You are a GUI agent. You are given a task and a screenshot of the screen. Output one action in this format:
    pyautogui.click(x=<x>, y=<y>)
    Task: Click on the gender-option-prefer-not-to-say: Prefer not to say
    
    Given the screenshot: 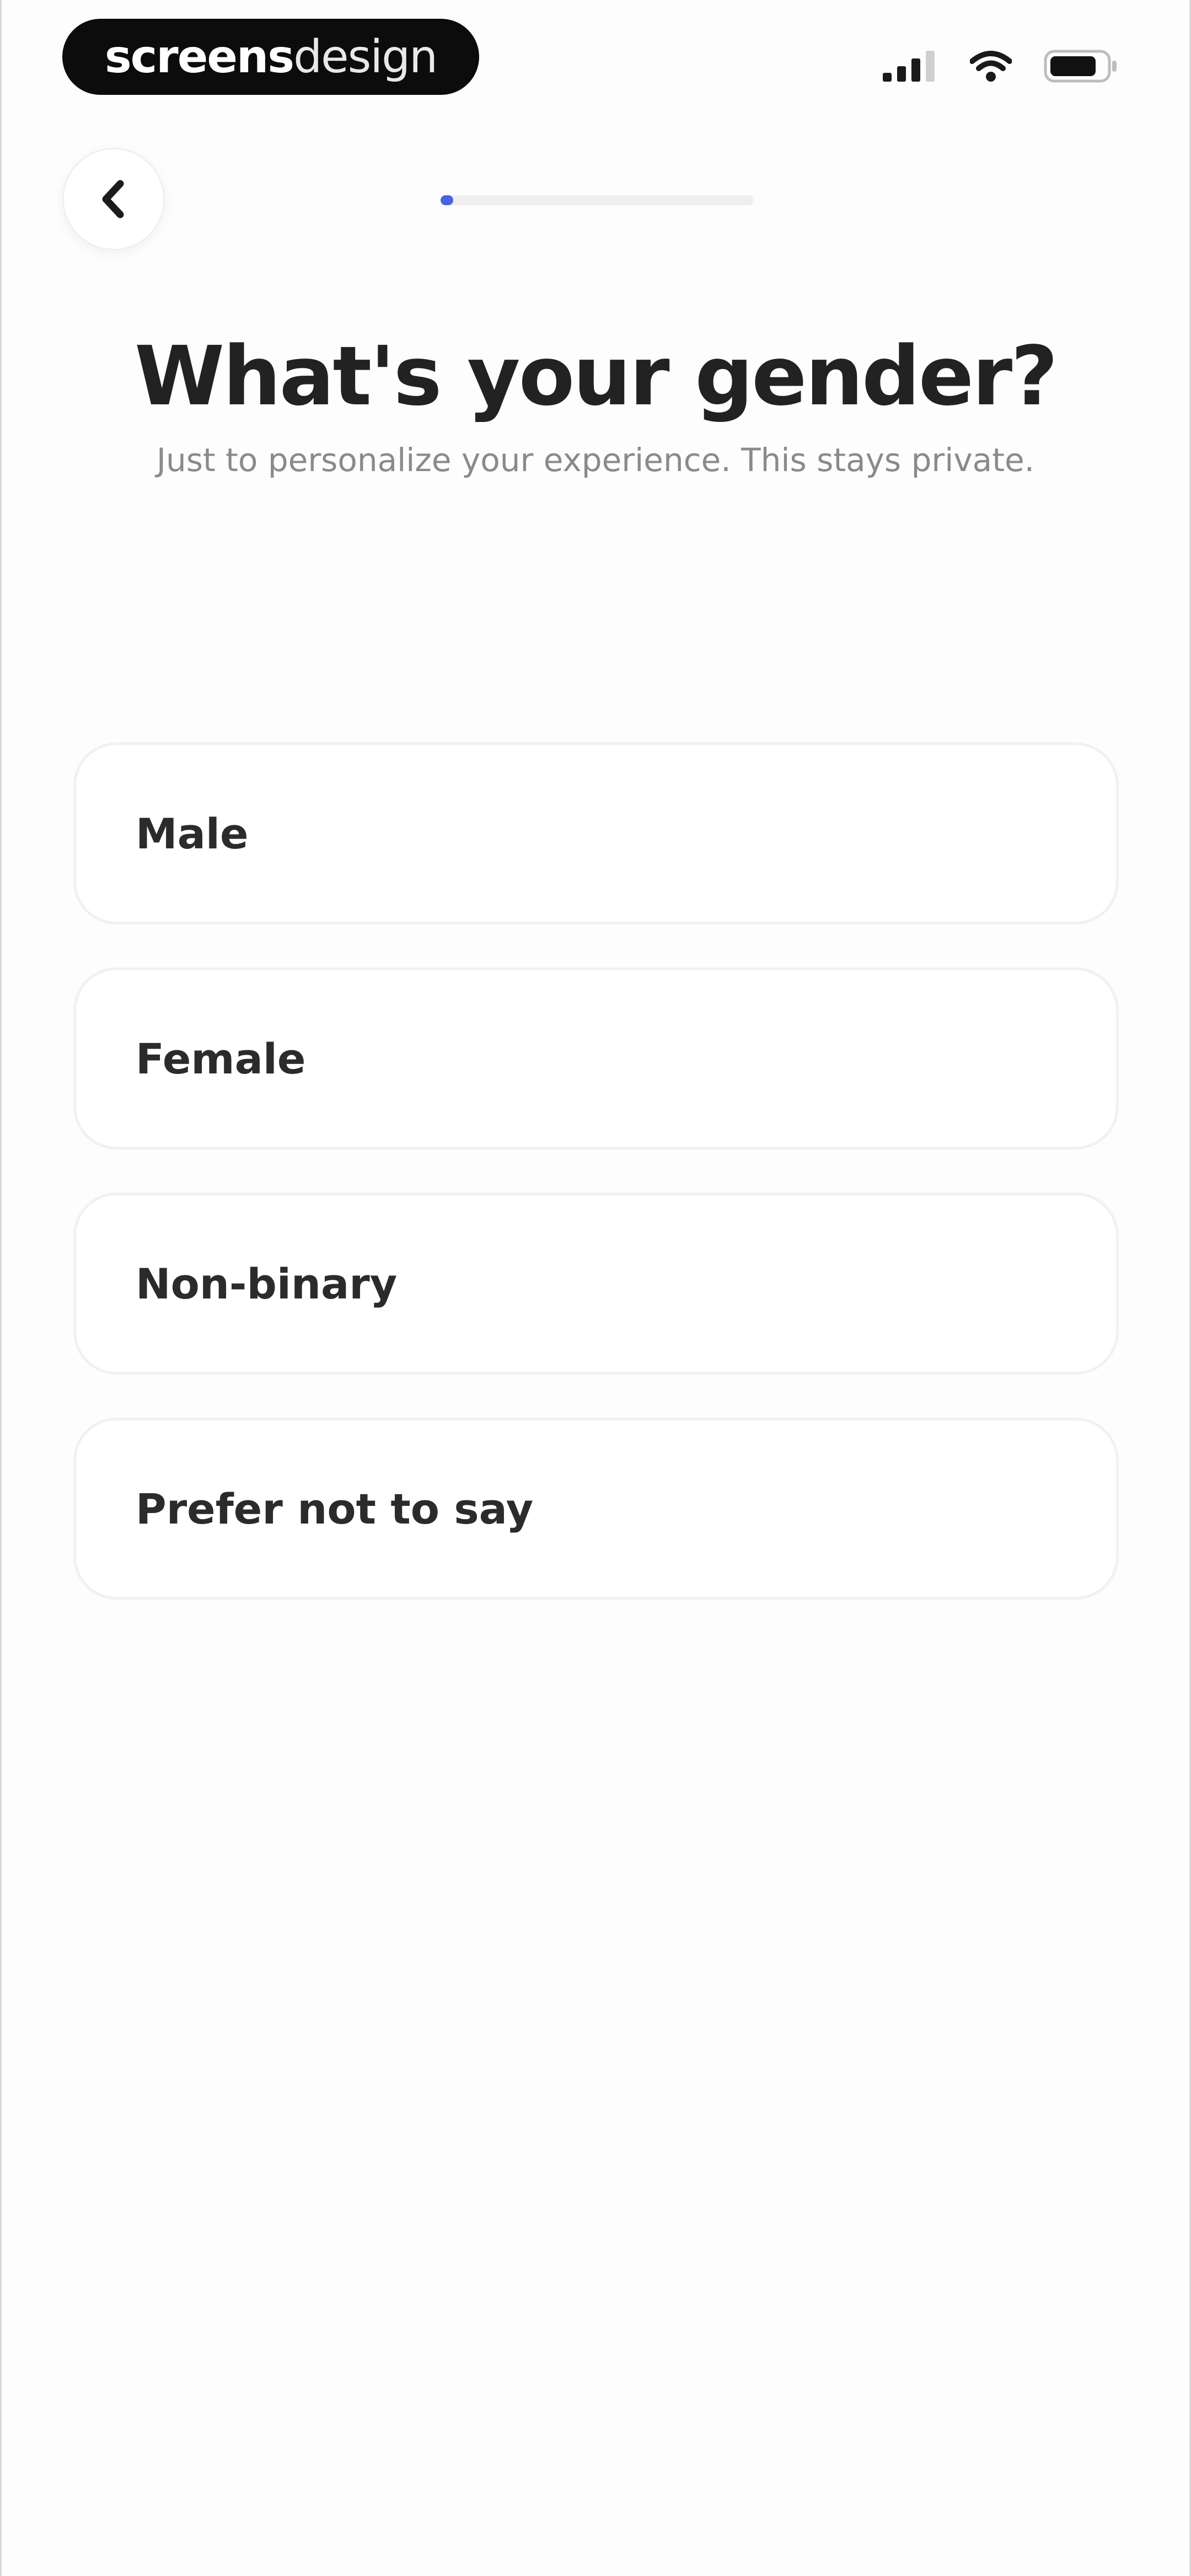 What is the action you would take?
    pyautogui.click(x=596, y=1509)
    